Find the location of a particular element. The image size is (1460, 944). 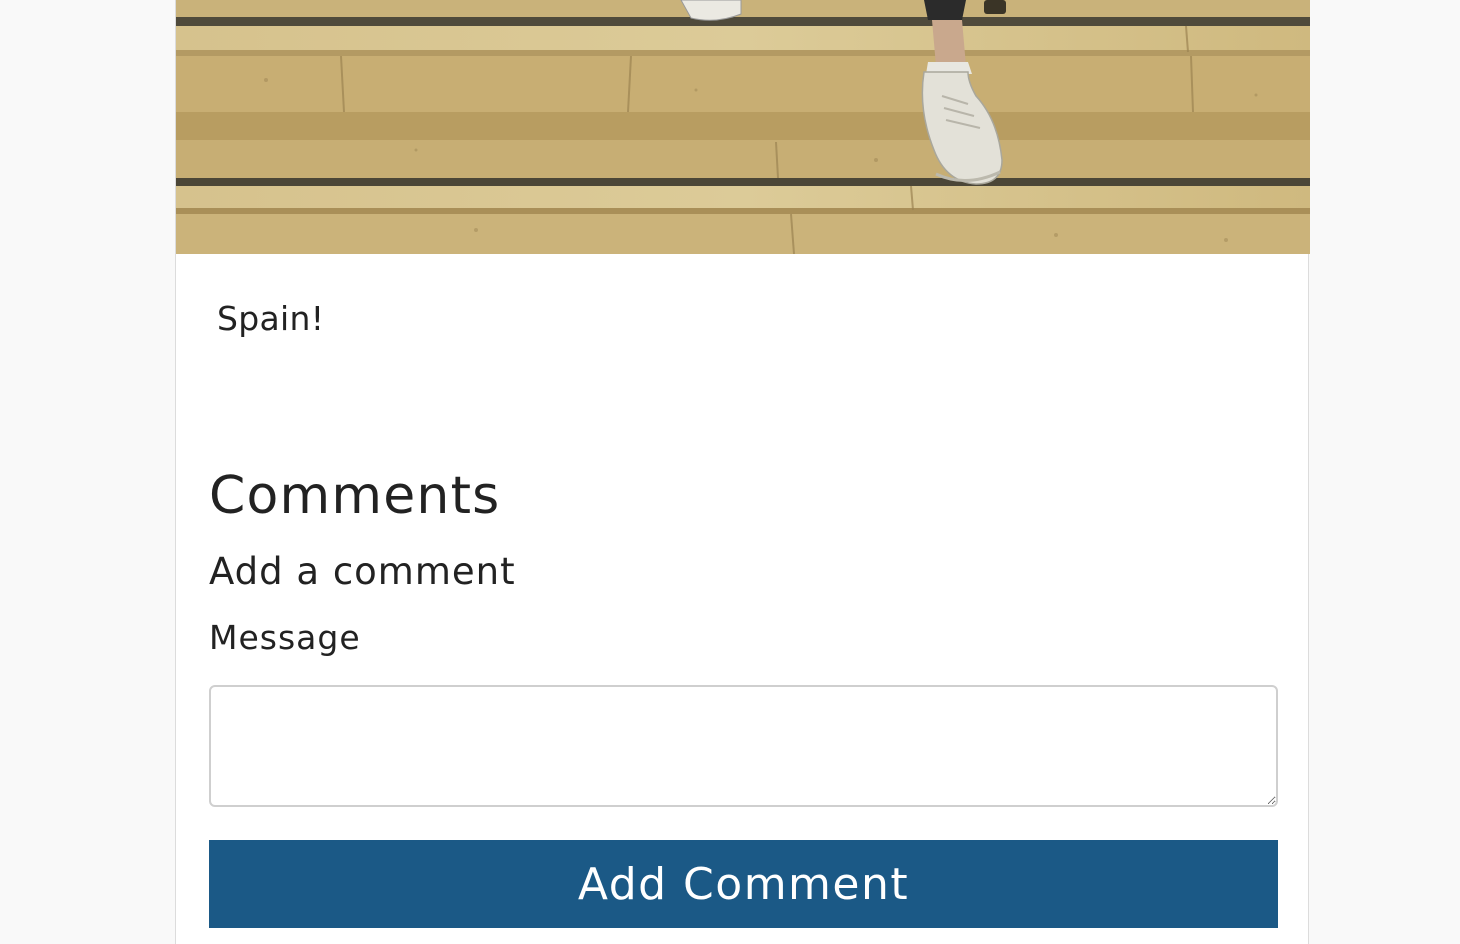

comments-heading: Comments is located at coordinates (355, 496).